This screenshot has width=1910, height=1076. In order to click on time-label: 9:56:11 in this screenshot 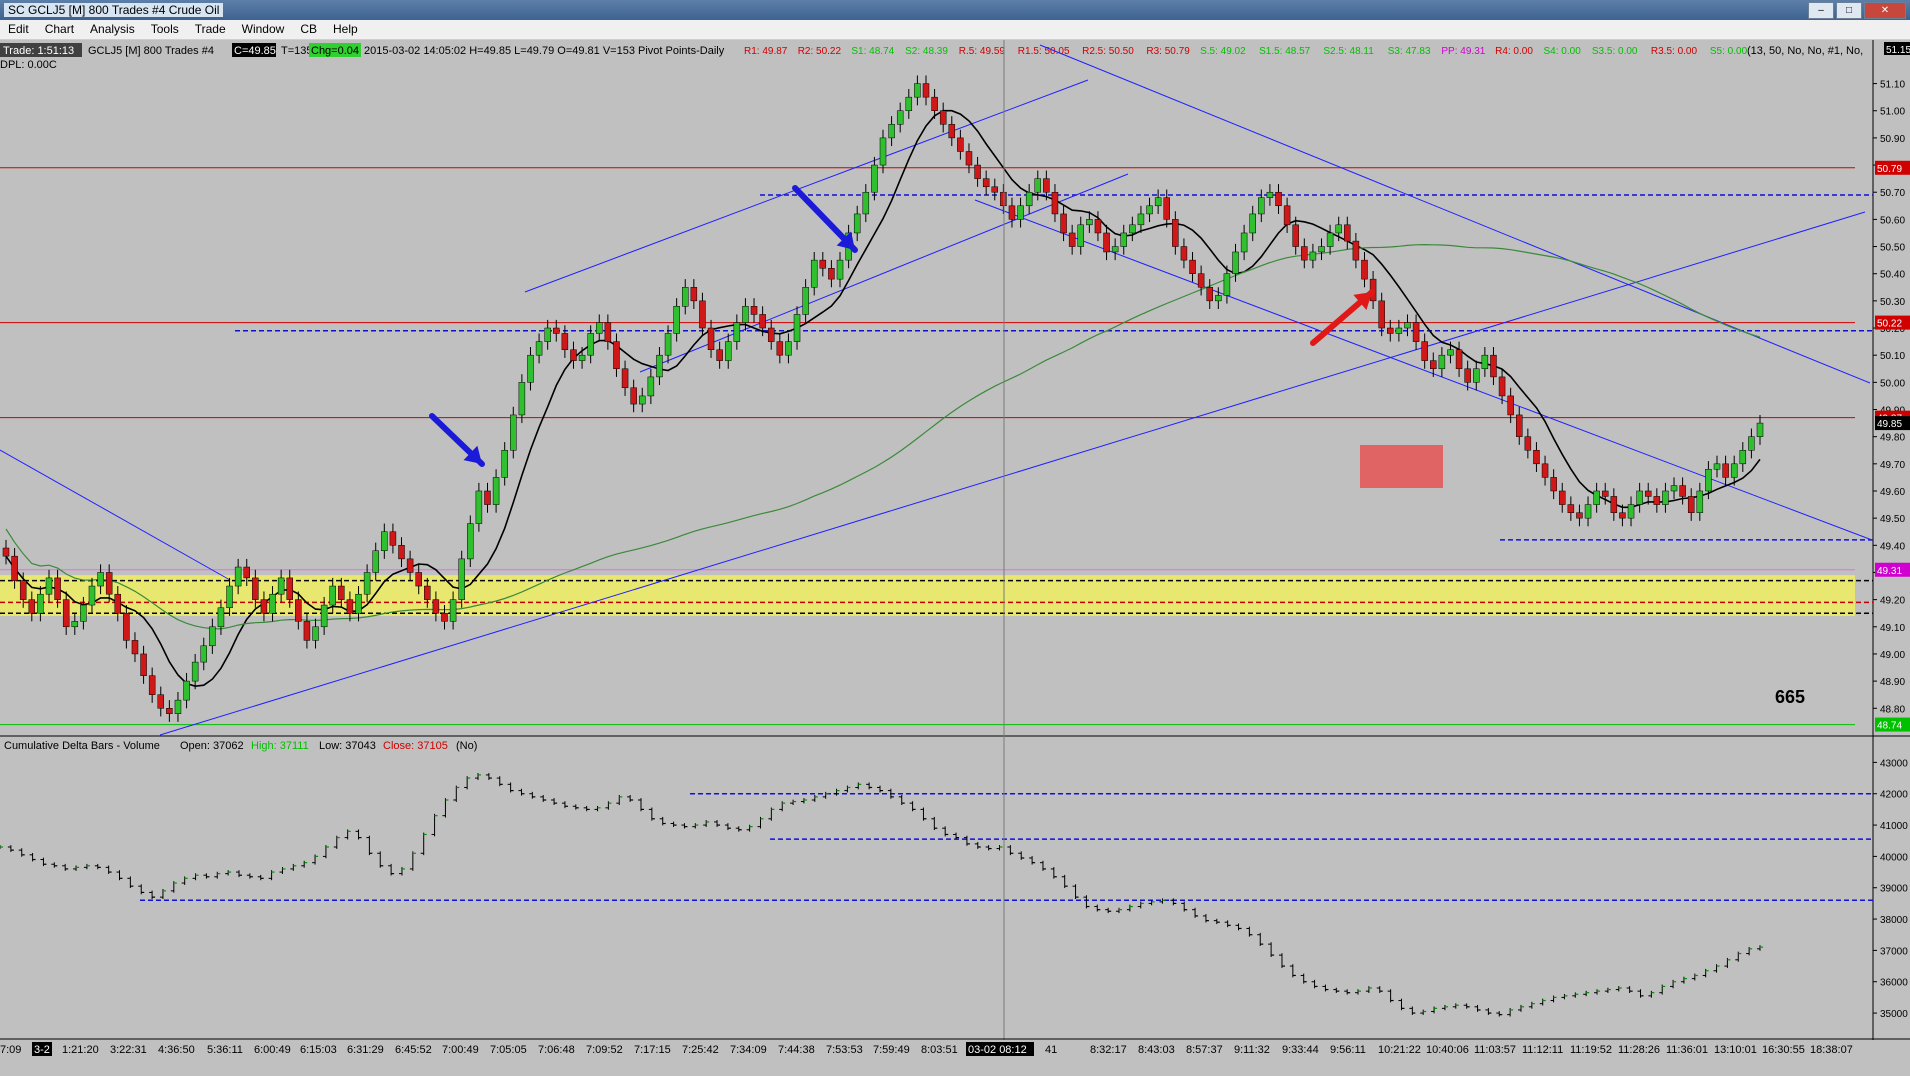, I will do `click(1348, 1050)`.